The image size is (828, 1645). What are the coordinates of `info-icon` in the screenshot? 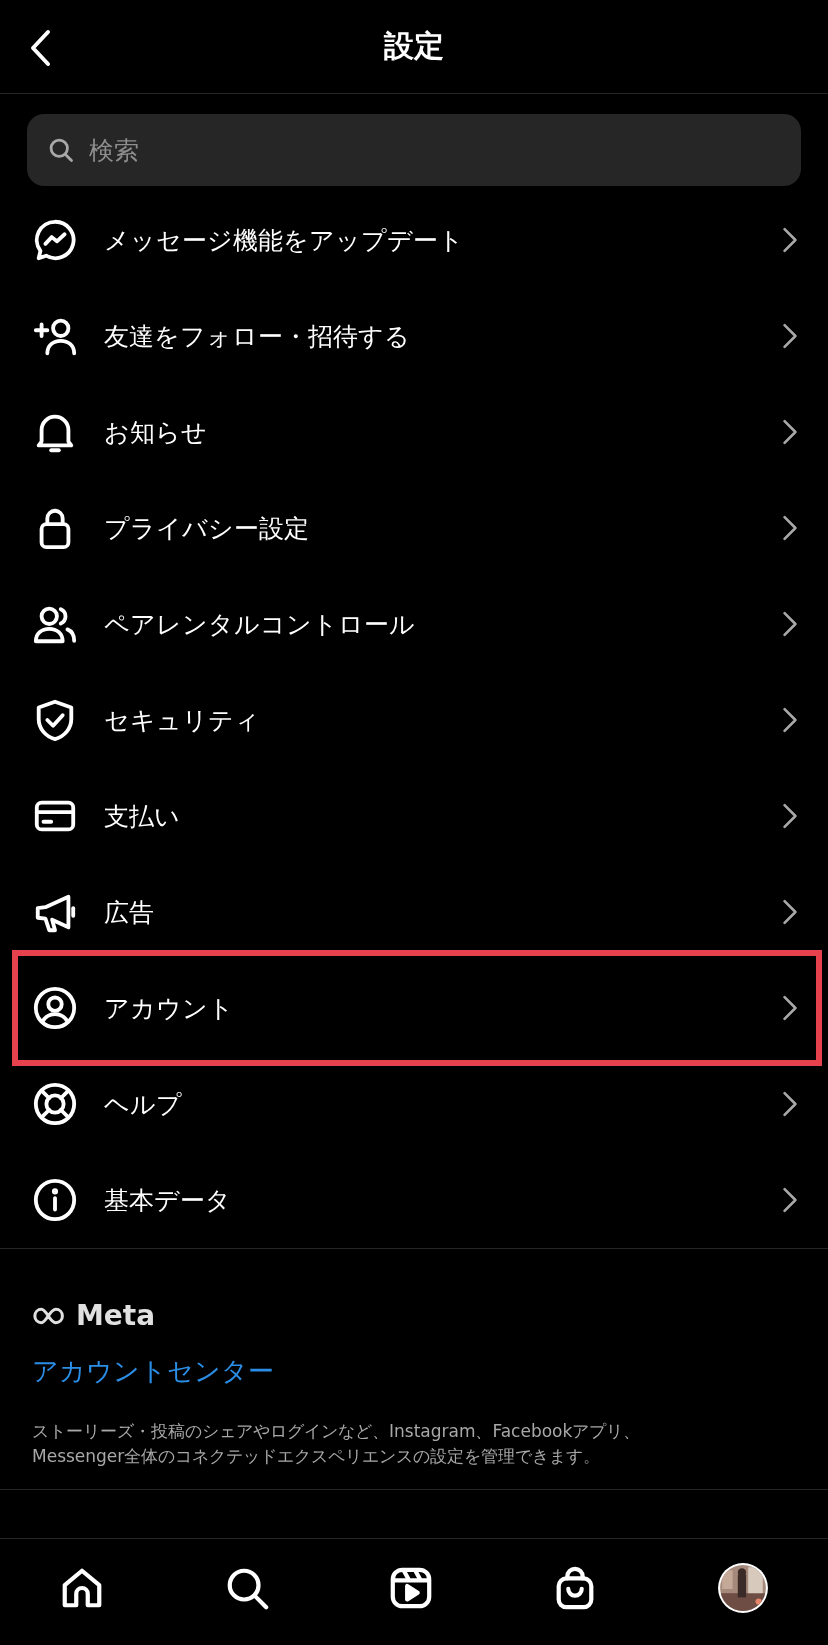 It's located at (55, 1200).